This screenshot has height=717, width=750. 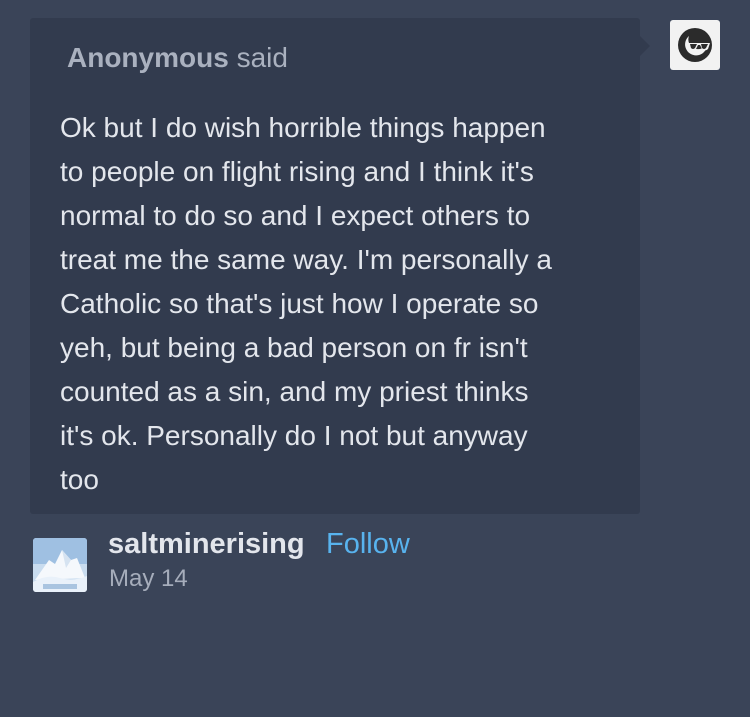 I want to click on answerer-avatar, so click(x=60, y=565).